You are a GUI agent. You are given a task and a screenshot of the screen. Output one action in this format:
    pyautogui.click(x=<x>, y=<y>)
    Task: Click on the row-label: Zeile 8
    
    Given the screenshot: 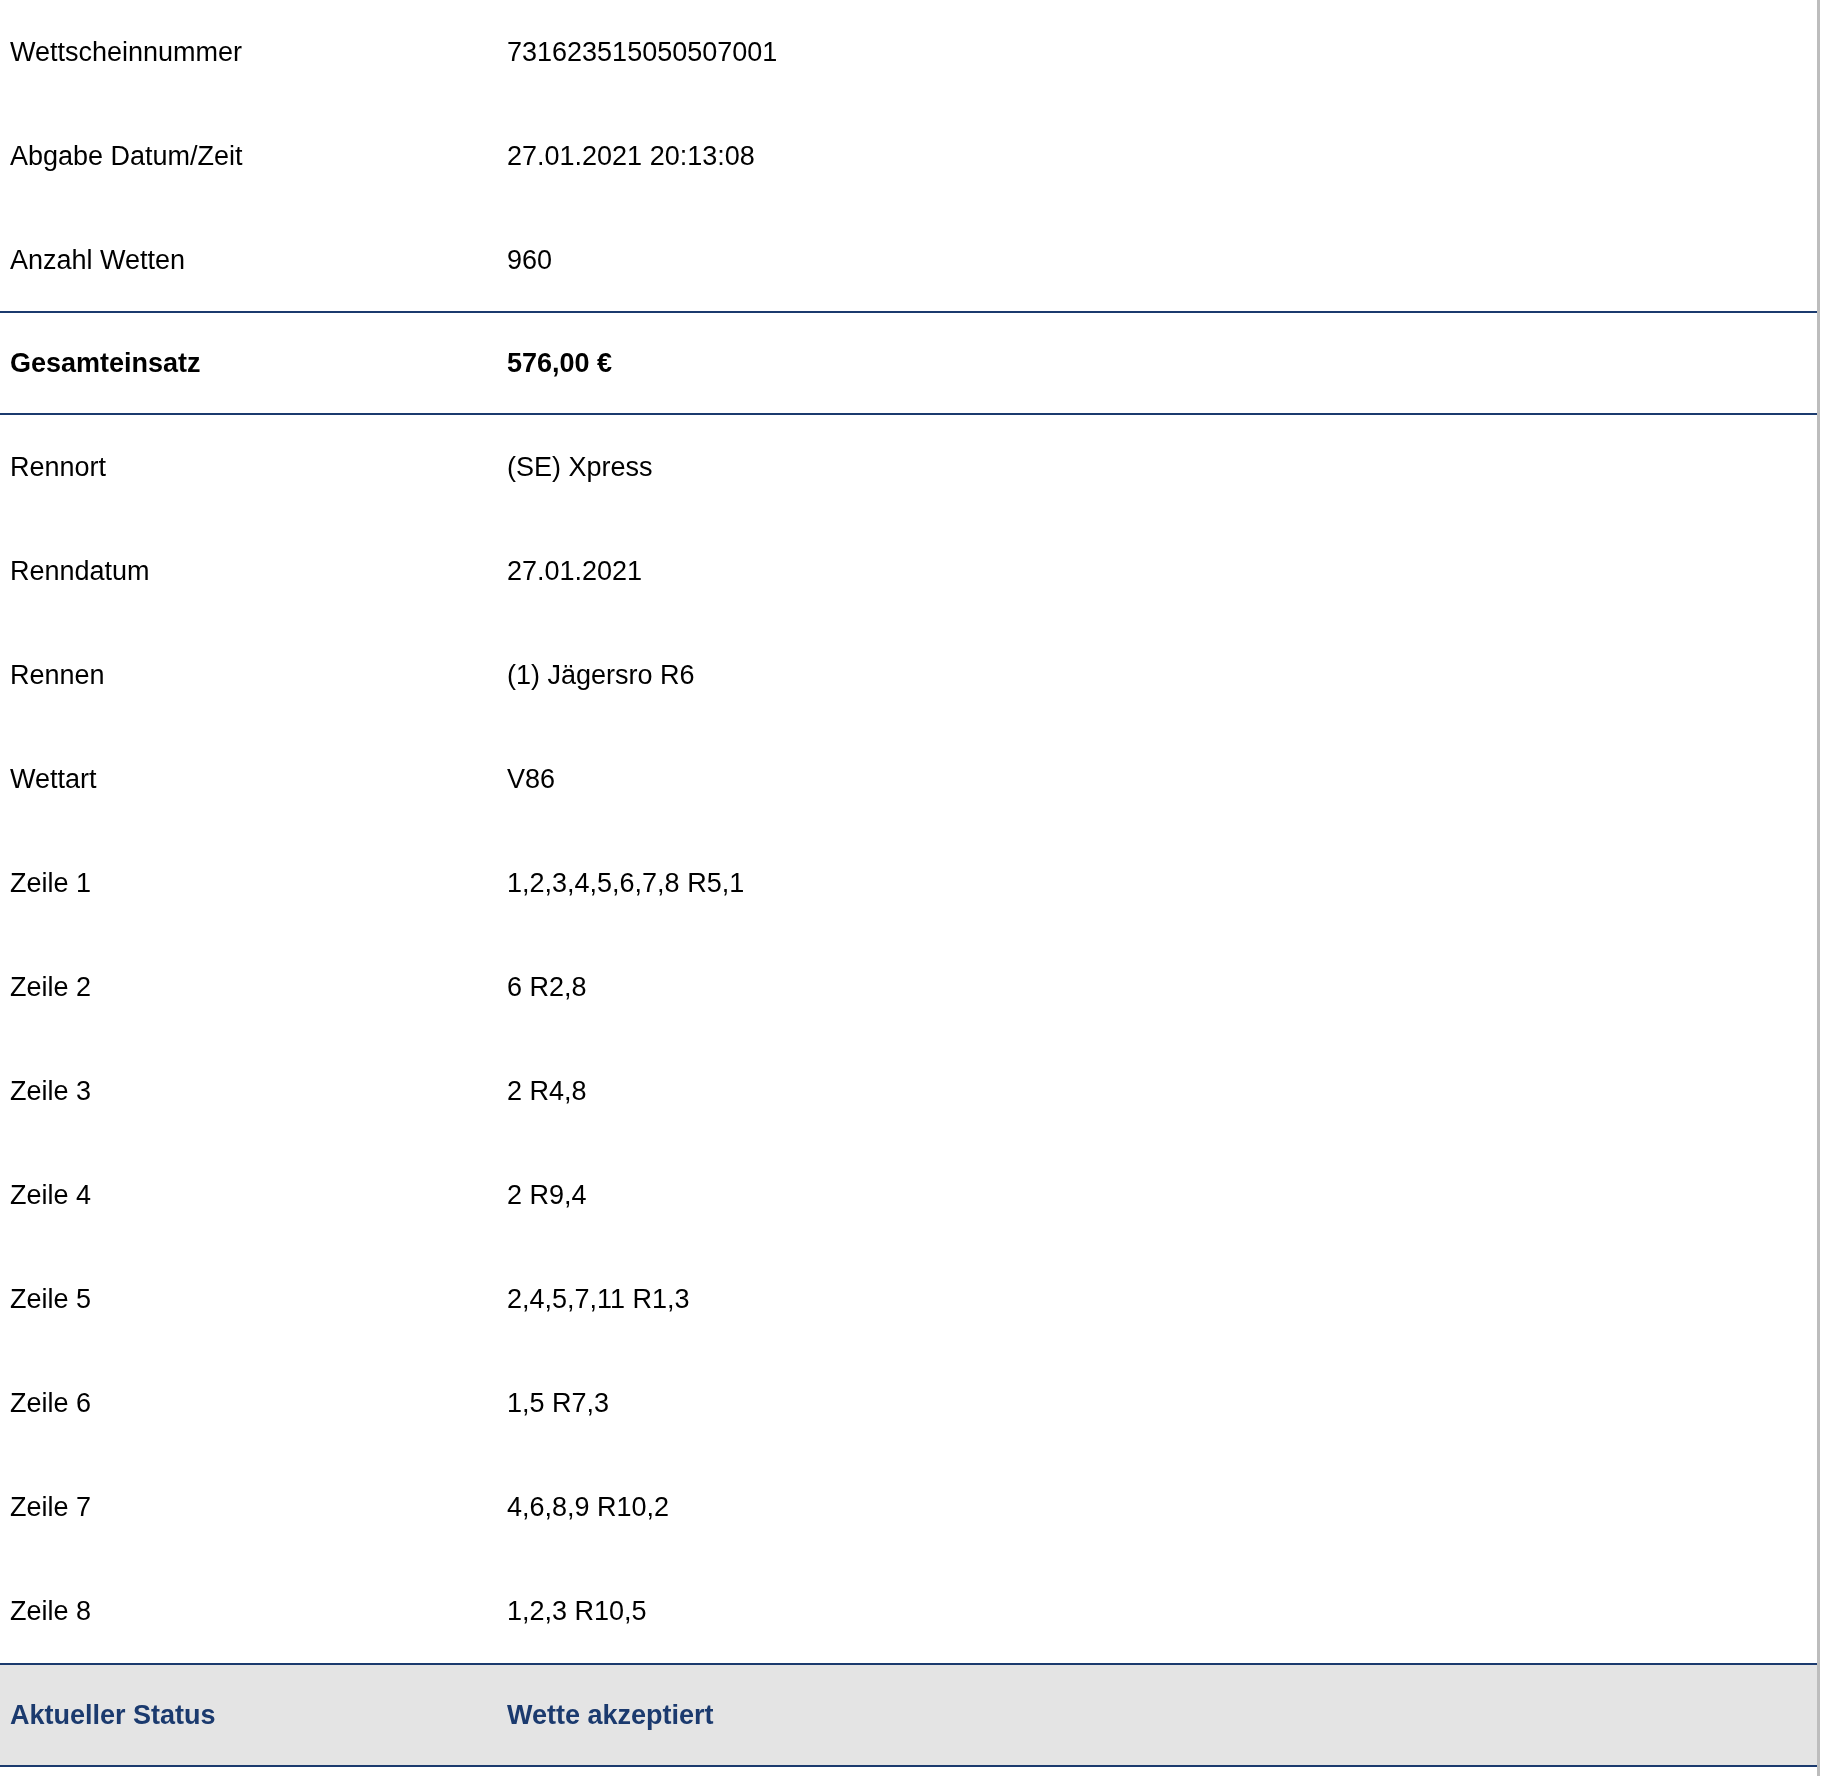 What is the action you would take?
    pyautogui.click(x=51, y=1611)
    